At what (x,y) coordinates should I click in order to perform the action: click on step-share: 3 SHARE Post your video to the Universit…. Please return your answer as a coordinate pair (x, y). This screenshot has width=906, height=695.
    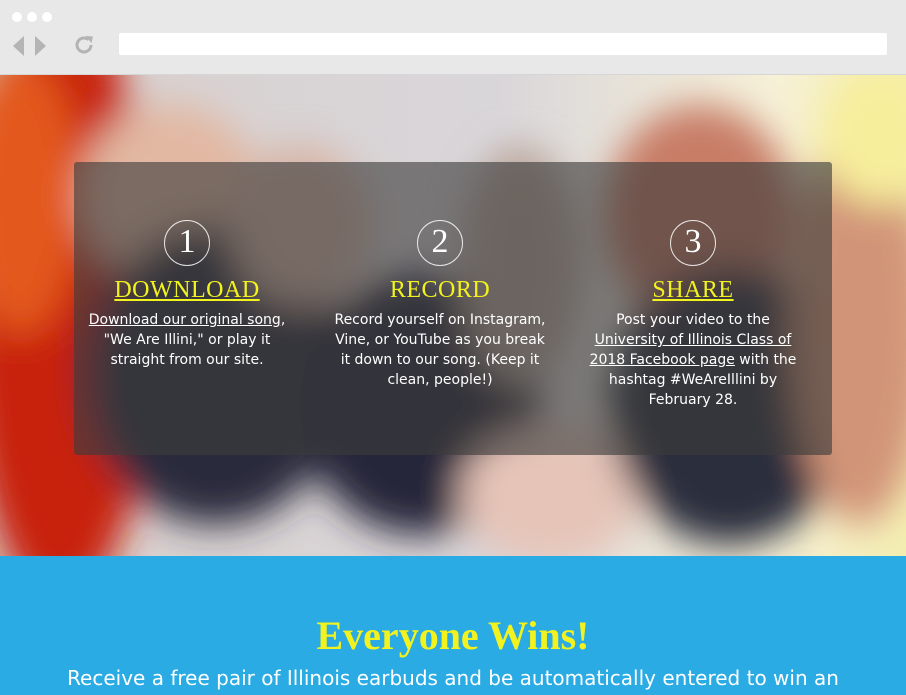
    Looking at the image, I should click on (693, 314).